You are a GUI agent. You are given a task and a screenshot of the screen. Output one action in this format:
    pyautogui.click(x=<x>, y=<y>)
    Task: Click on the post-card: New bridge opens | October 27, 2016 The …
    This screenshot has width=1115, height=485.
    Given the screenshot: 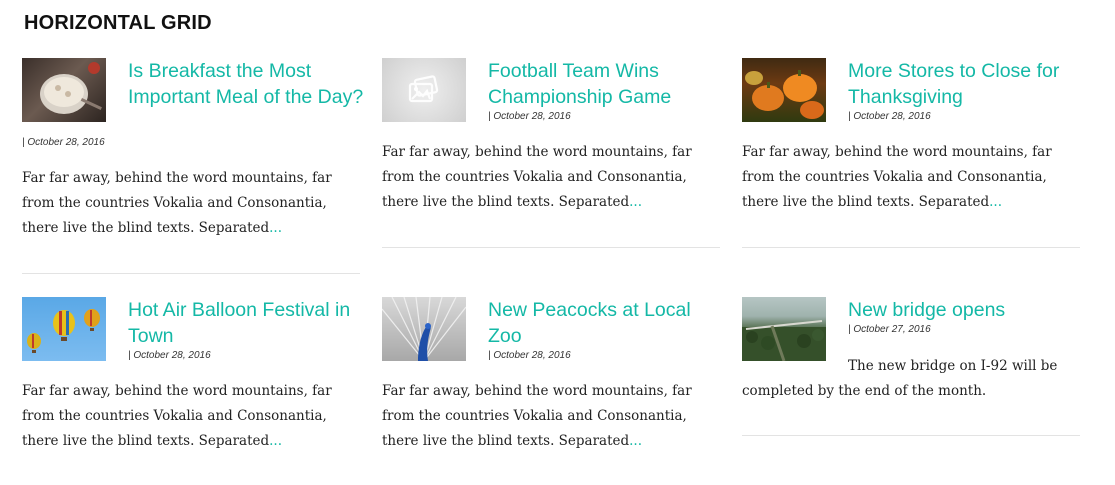 What is the action you would take?
    pyautogui.click(x=911, y=372)
    